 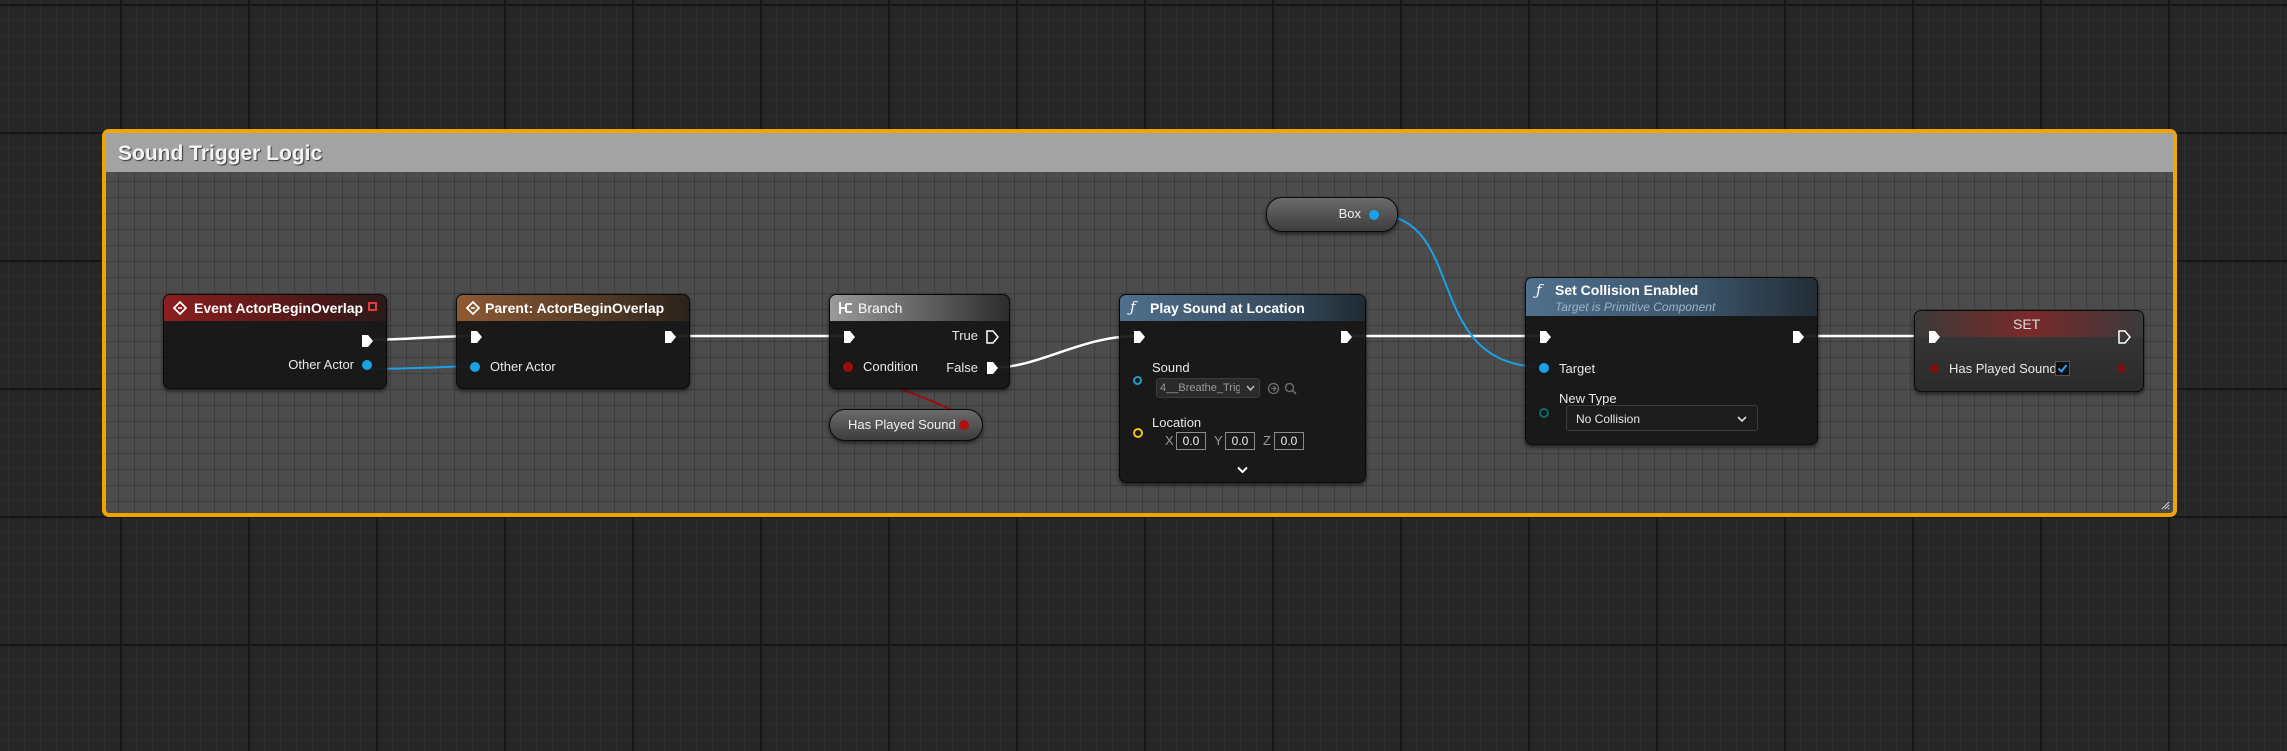 What do you see at coordinates (919, 341) in the screenshot?
I see `branch-node: Branch Condition True False` at bounding box center [919, 341].